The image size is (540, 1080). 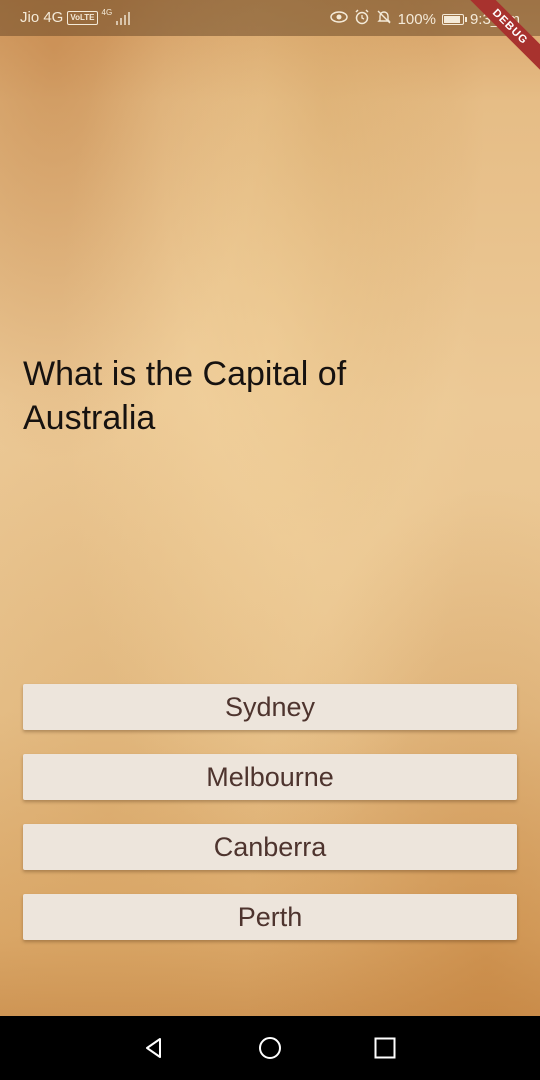 I want to click on answer-button-perth: Perth, so click(x=270, y=917).